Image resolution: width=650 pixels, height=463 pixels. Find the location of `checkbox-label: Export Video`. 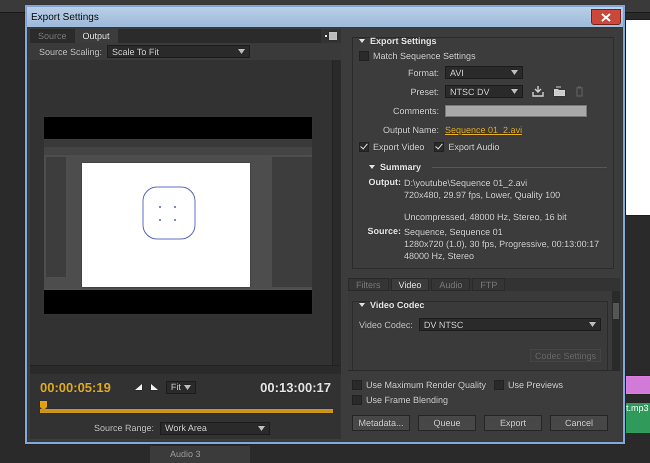

checkbox-label: Export Video is located at coordinates (398, 147).